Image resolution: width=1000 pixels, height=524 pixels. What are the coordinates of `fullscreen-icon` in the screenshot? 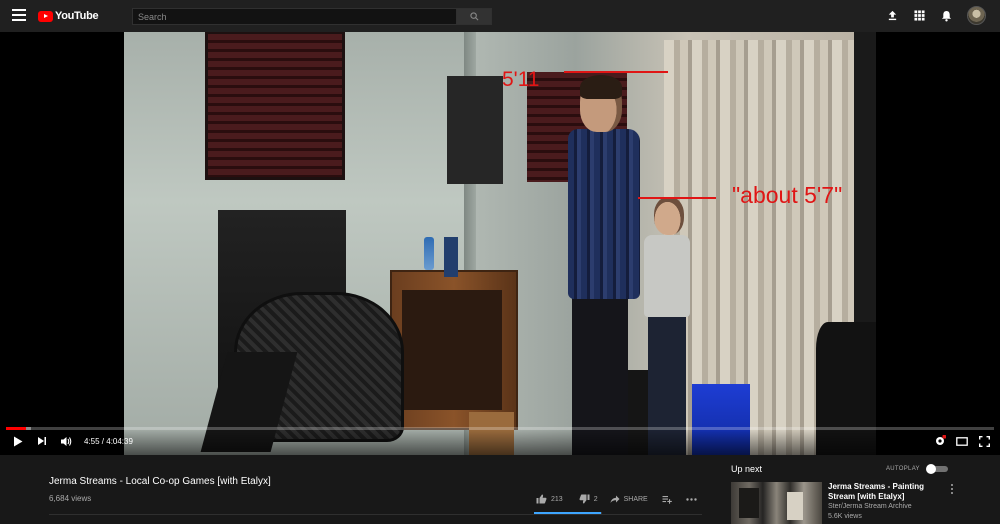 It's located at (984, 441).